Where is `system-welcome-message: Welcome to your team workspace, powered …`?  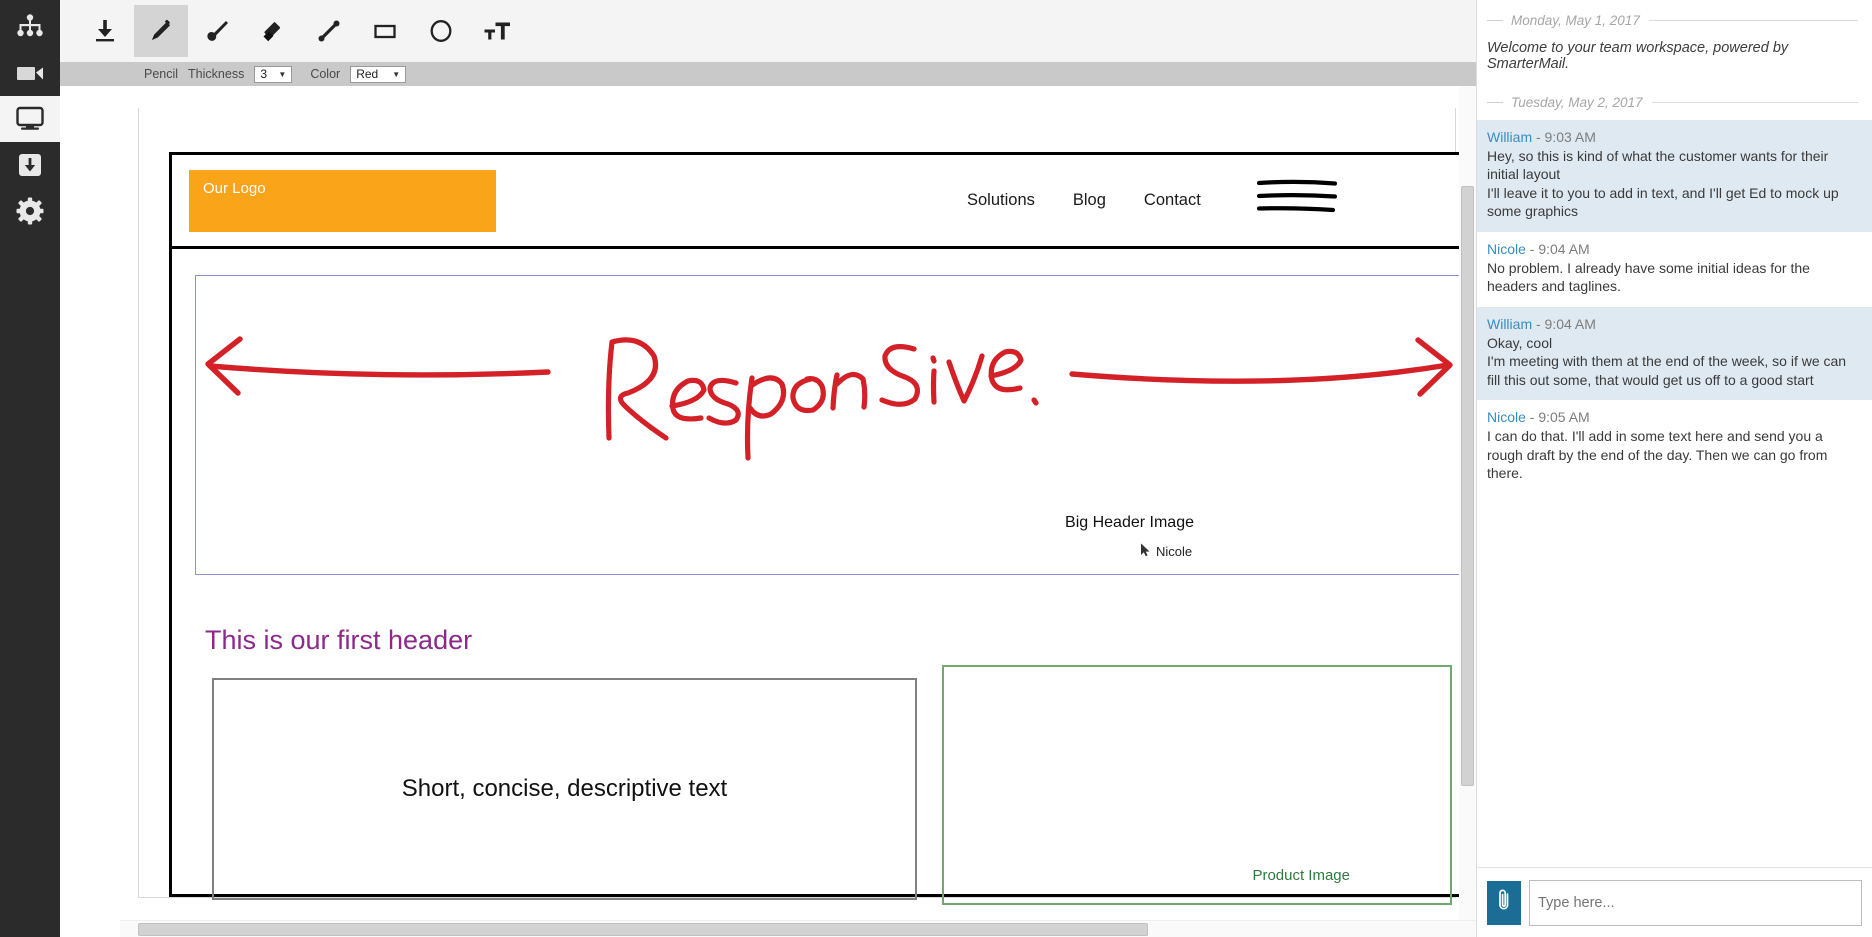 system-welcome-message: Welcome to your team workspace, powered … is located at coordinates (1638, 56).